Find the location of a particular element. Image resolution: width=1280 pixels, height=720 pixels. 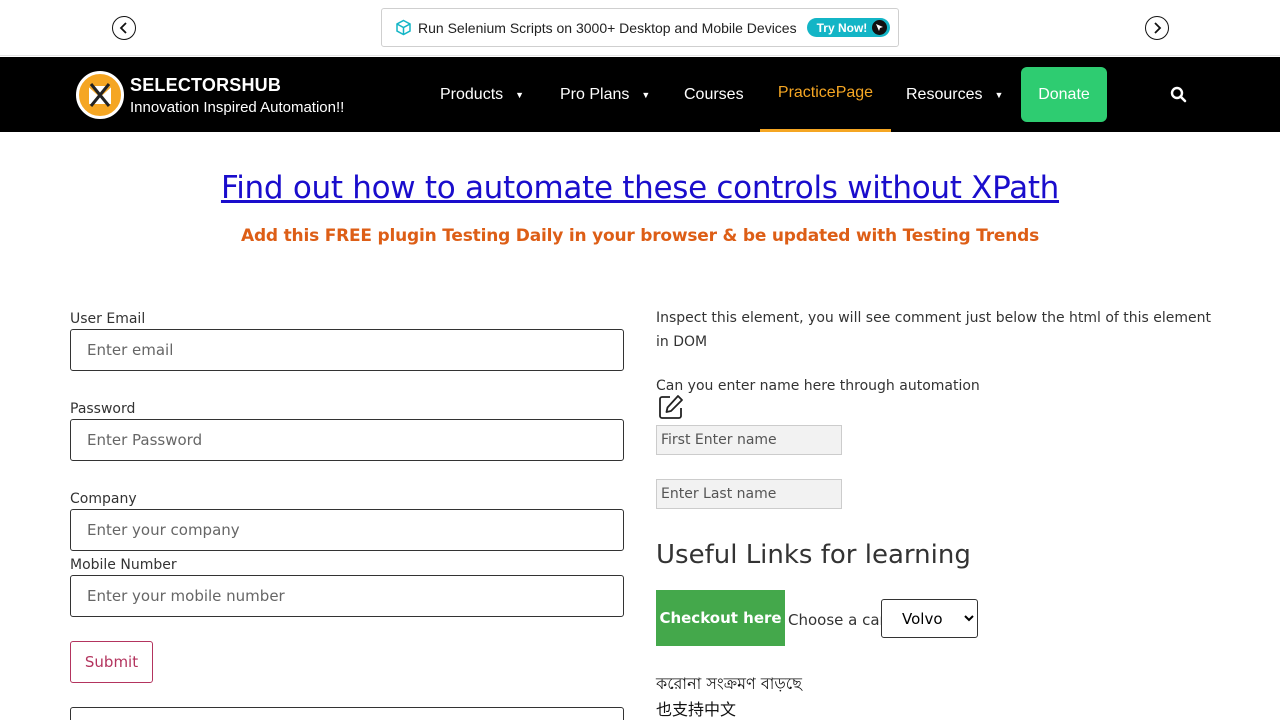

submit-button: Submit is located at coordinates (111, 662).